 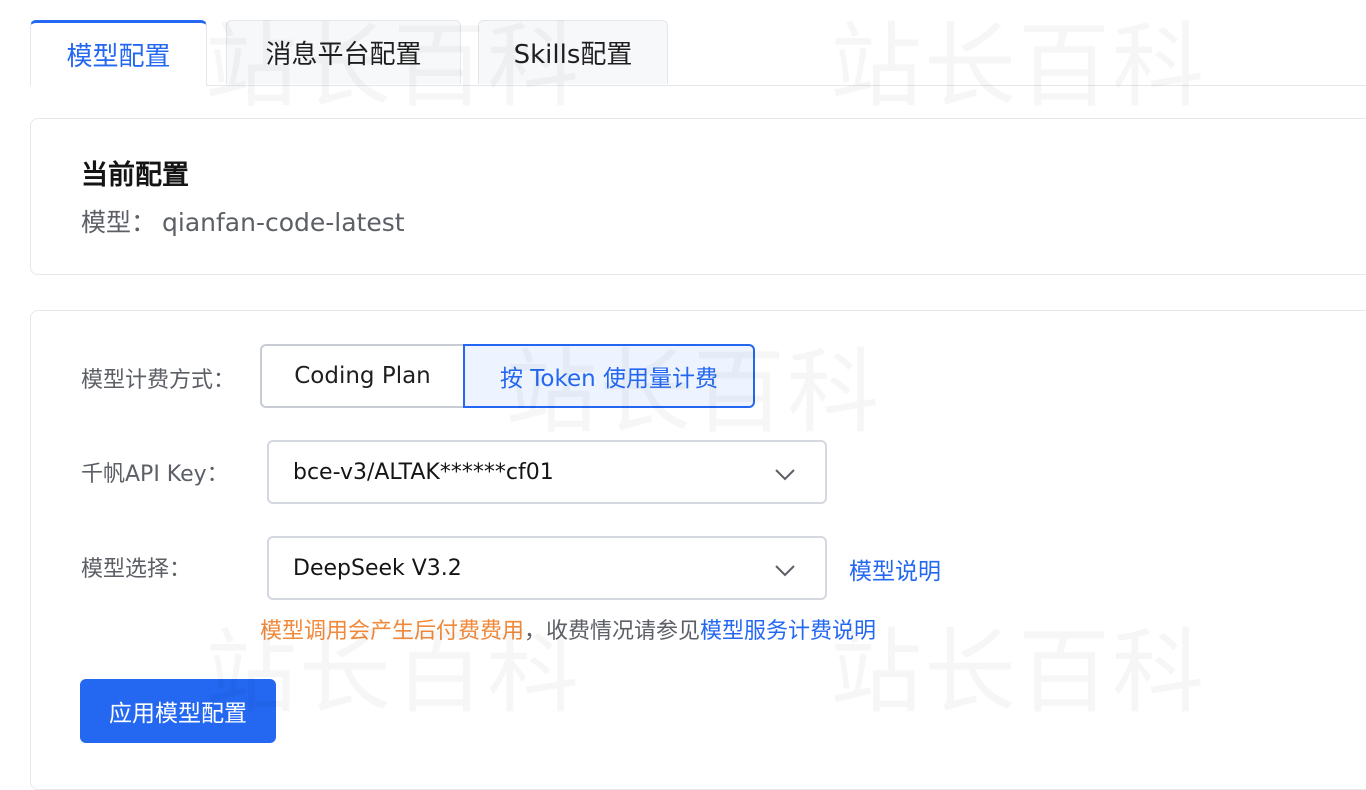 What do you see at coordinates (155, 474) in the screenshot?
I see `api-key-label: 千帆API Key：` at bounding box center [155, 474].